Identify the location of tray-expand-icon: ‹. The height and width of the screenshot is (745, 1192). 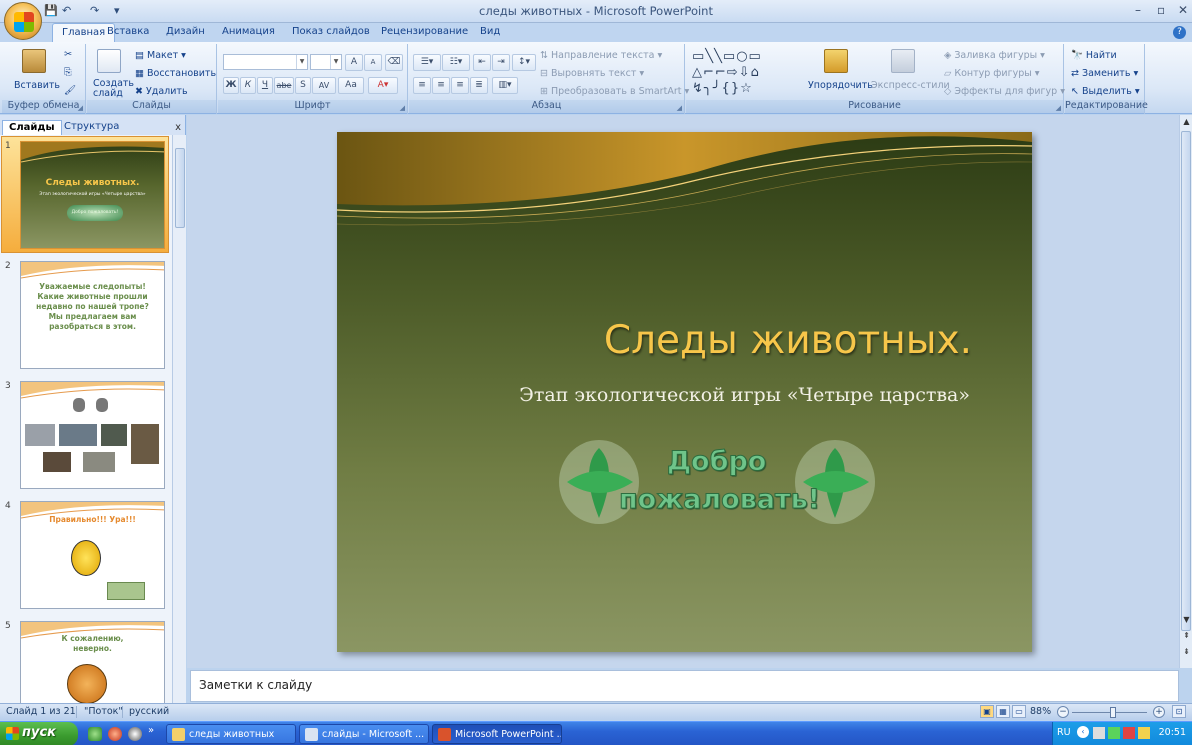
(1083, 732).